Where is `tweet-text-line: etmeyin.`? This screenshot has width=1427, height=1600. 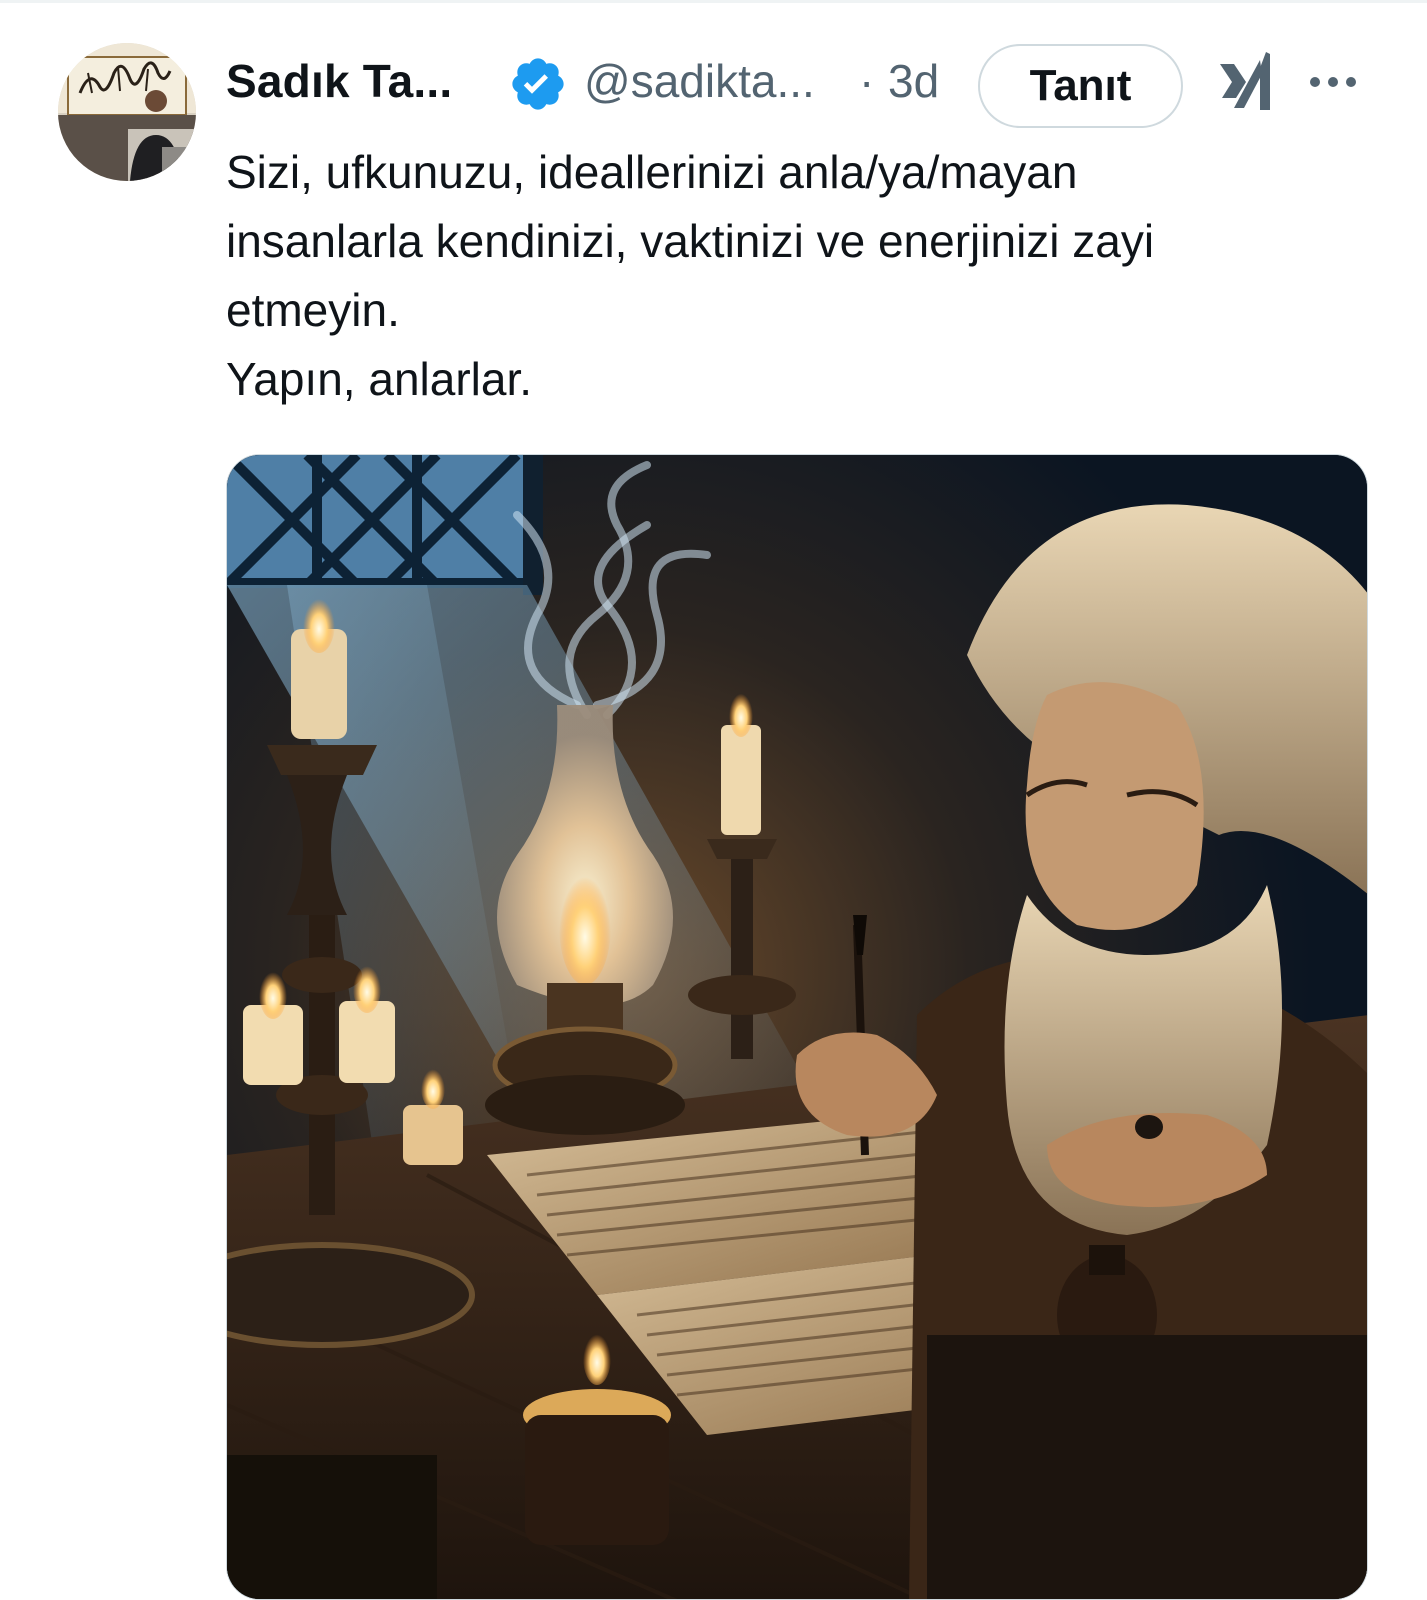
tweet-text-line: etmeyin. is located at coordinates (313, 310).